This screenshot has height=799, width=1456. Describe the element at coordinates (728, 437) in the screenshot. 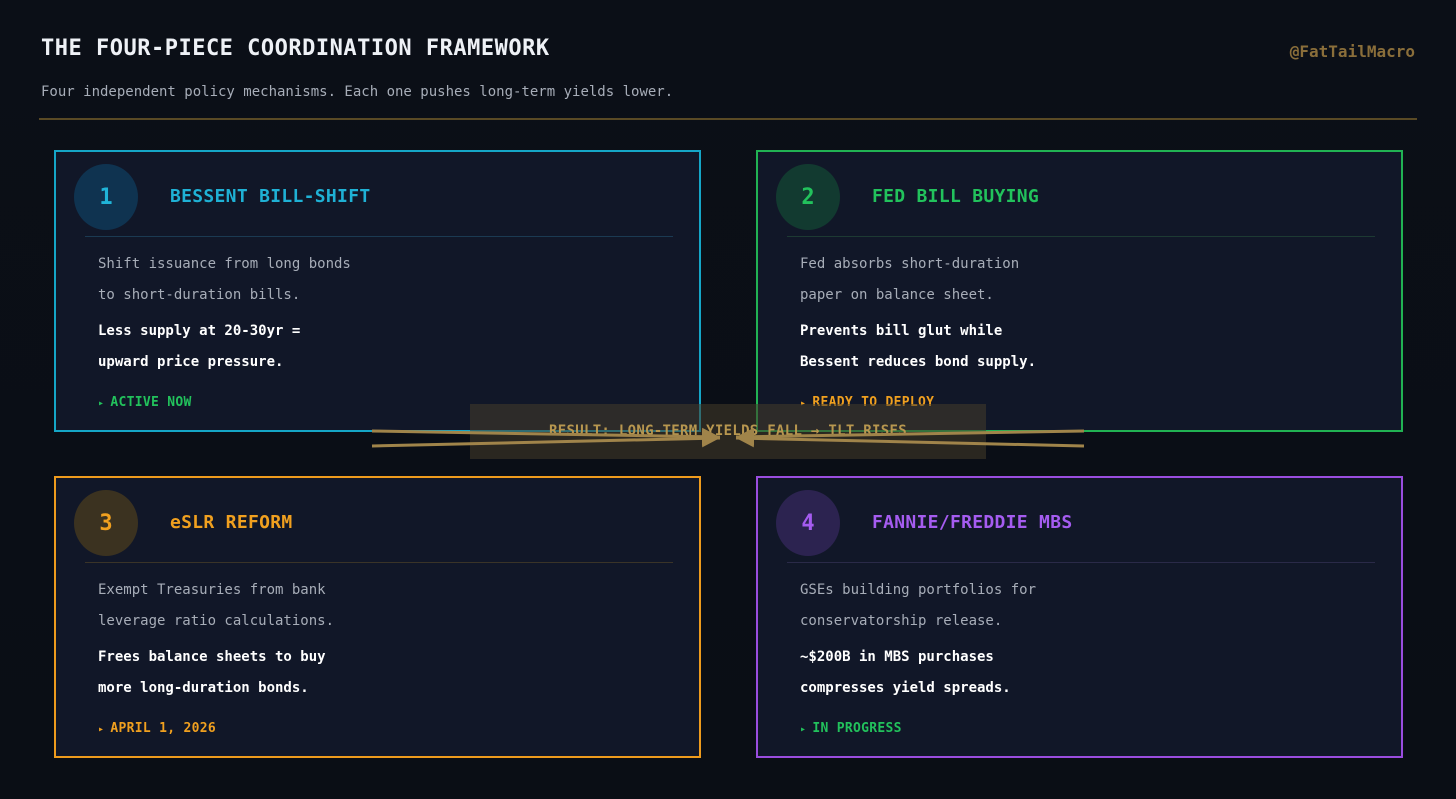

I see `convergence-arrows` at that location.